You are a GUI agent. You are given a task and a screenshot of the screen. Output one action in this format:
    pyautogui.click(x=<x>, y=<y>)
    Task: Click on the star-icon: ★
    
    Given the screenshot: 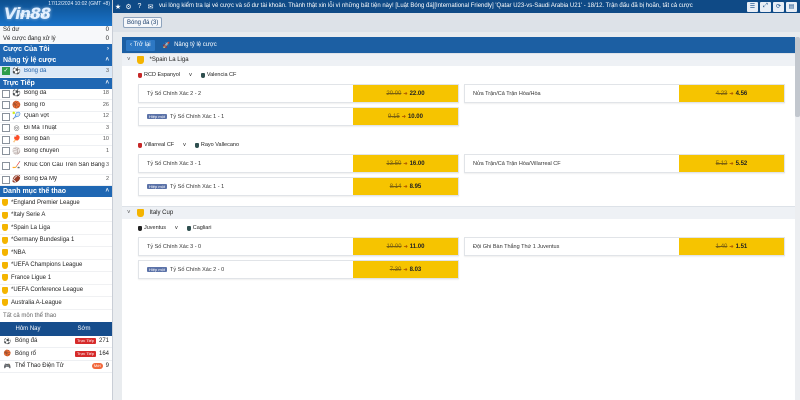 What is the action you would take?
    pyautogui.click(x=118, y=6)
    